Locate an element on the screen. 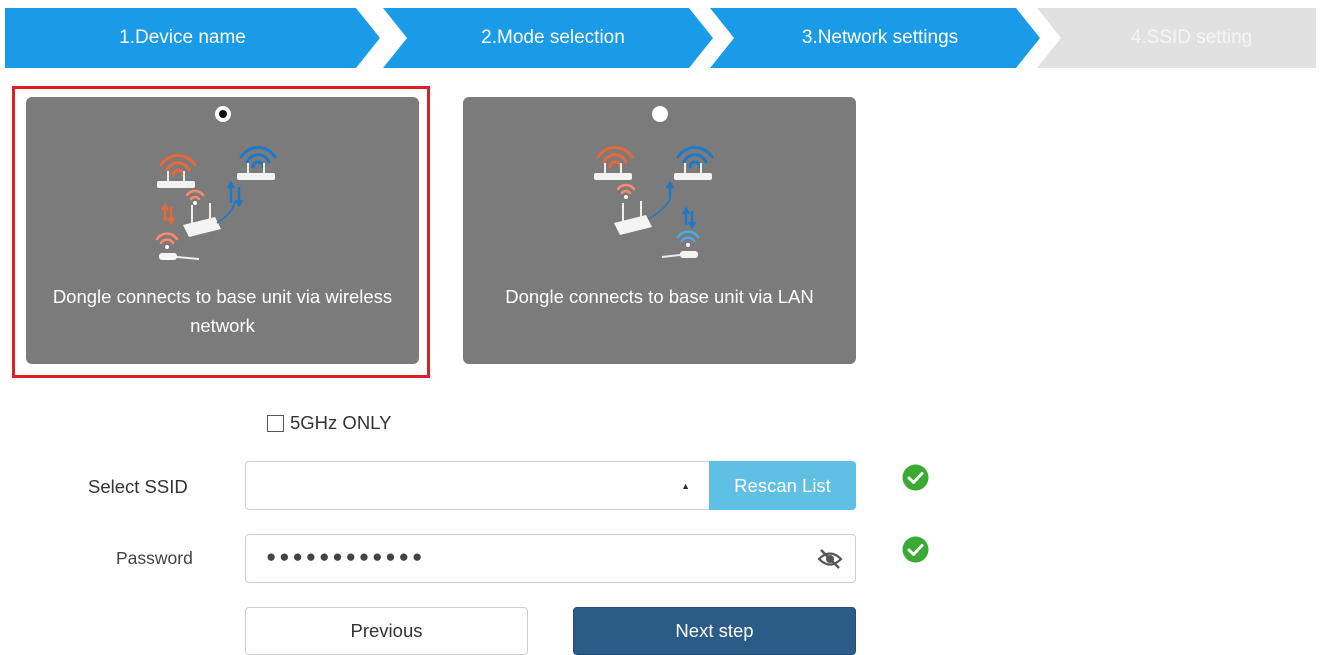 The width and height of the screenshot is (1321, 655). step-label: 4.SSID setting is located at coordinates (1191, 37).